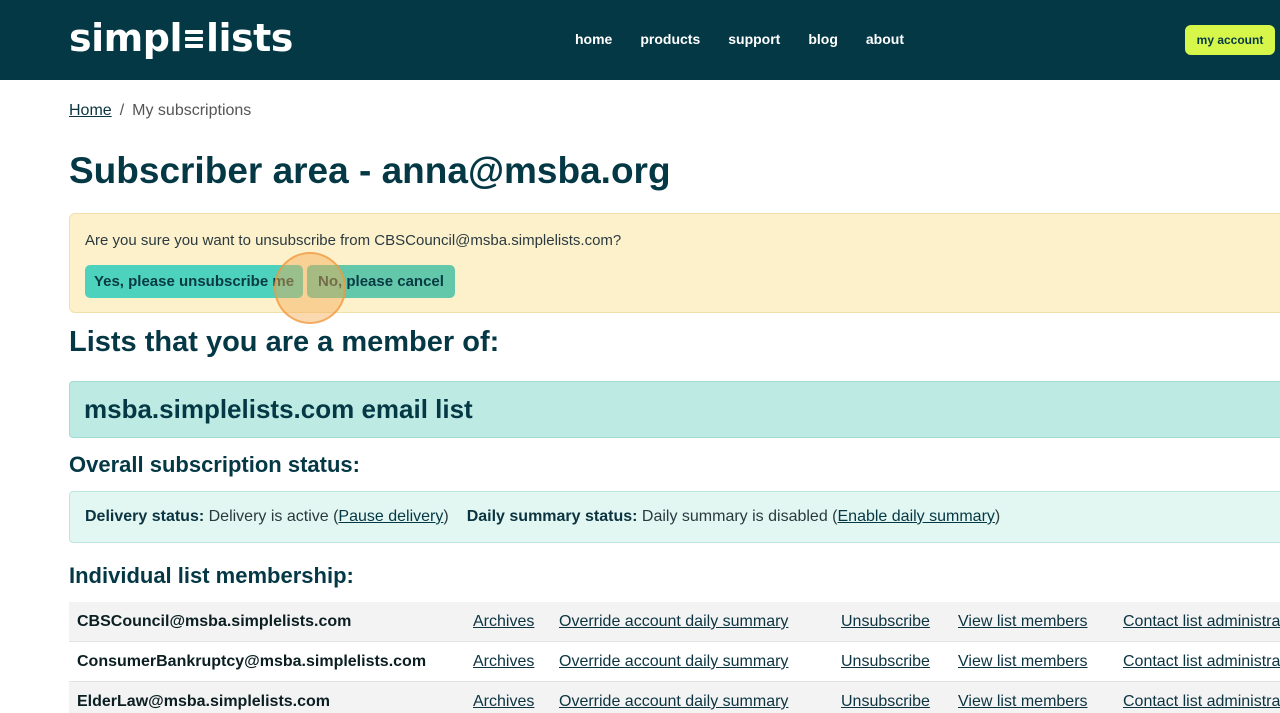 This screenshot has height=713, width=1280. I want to click on lists-heading: Lists that you are a member of:, so click(284, 342).